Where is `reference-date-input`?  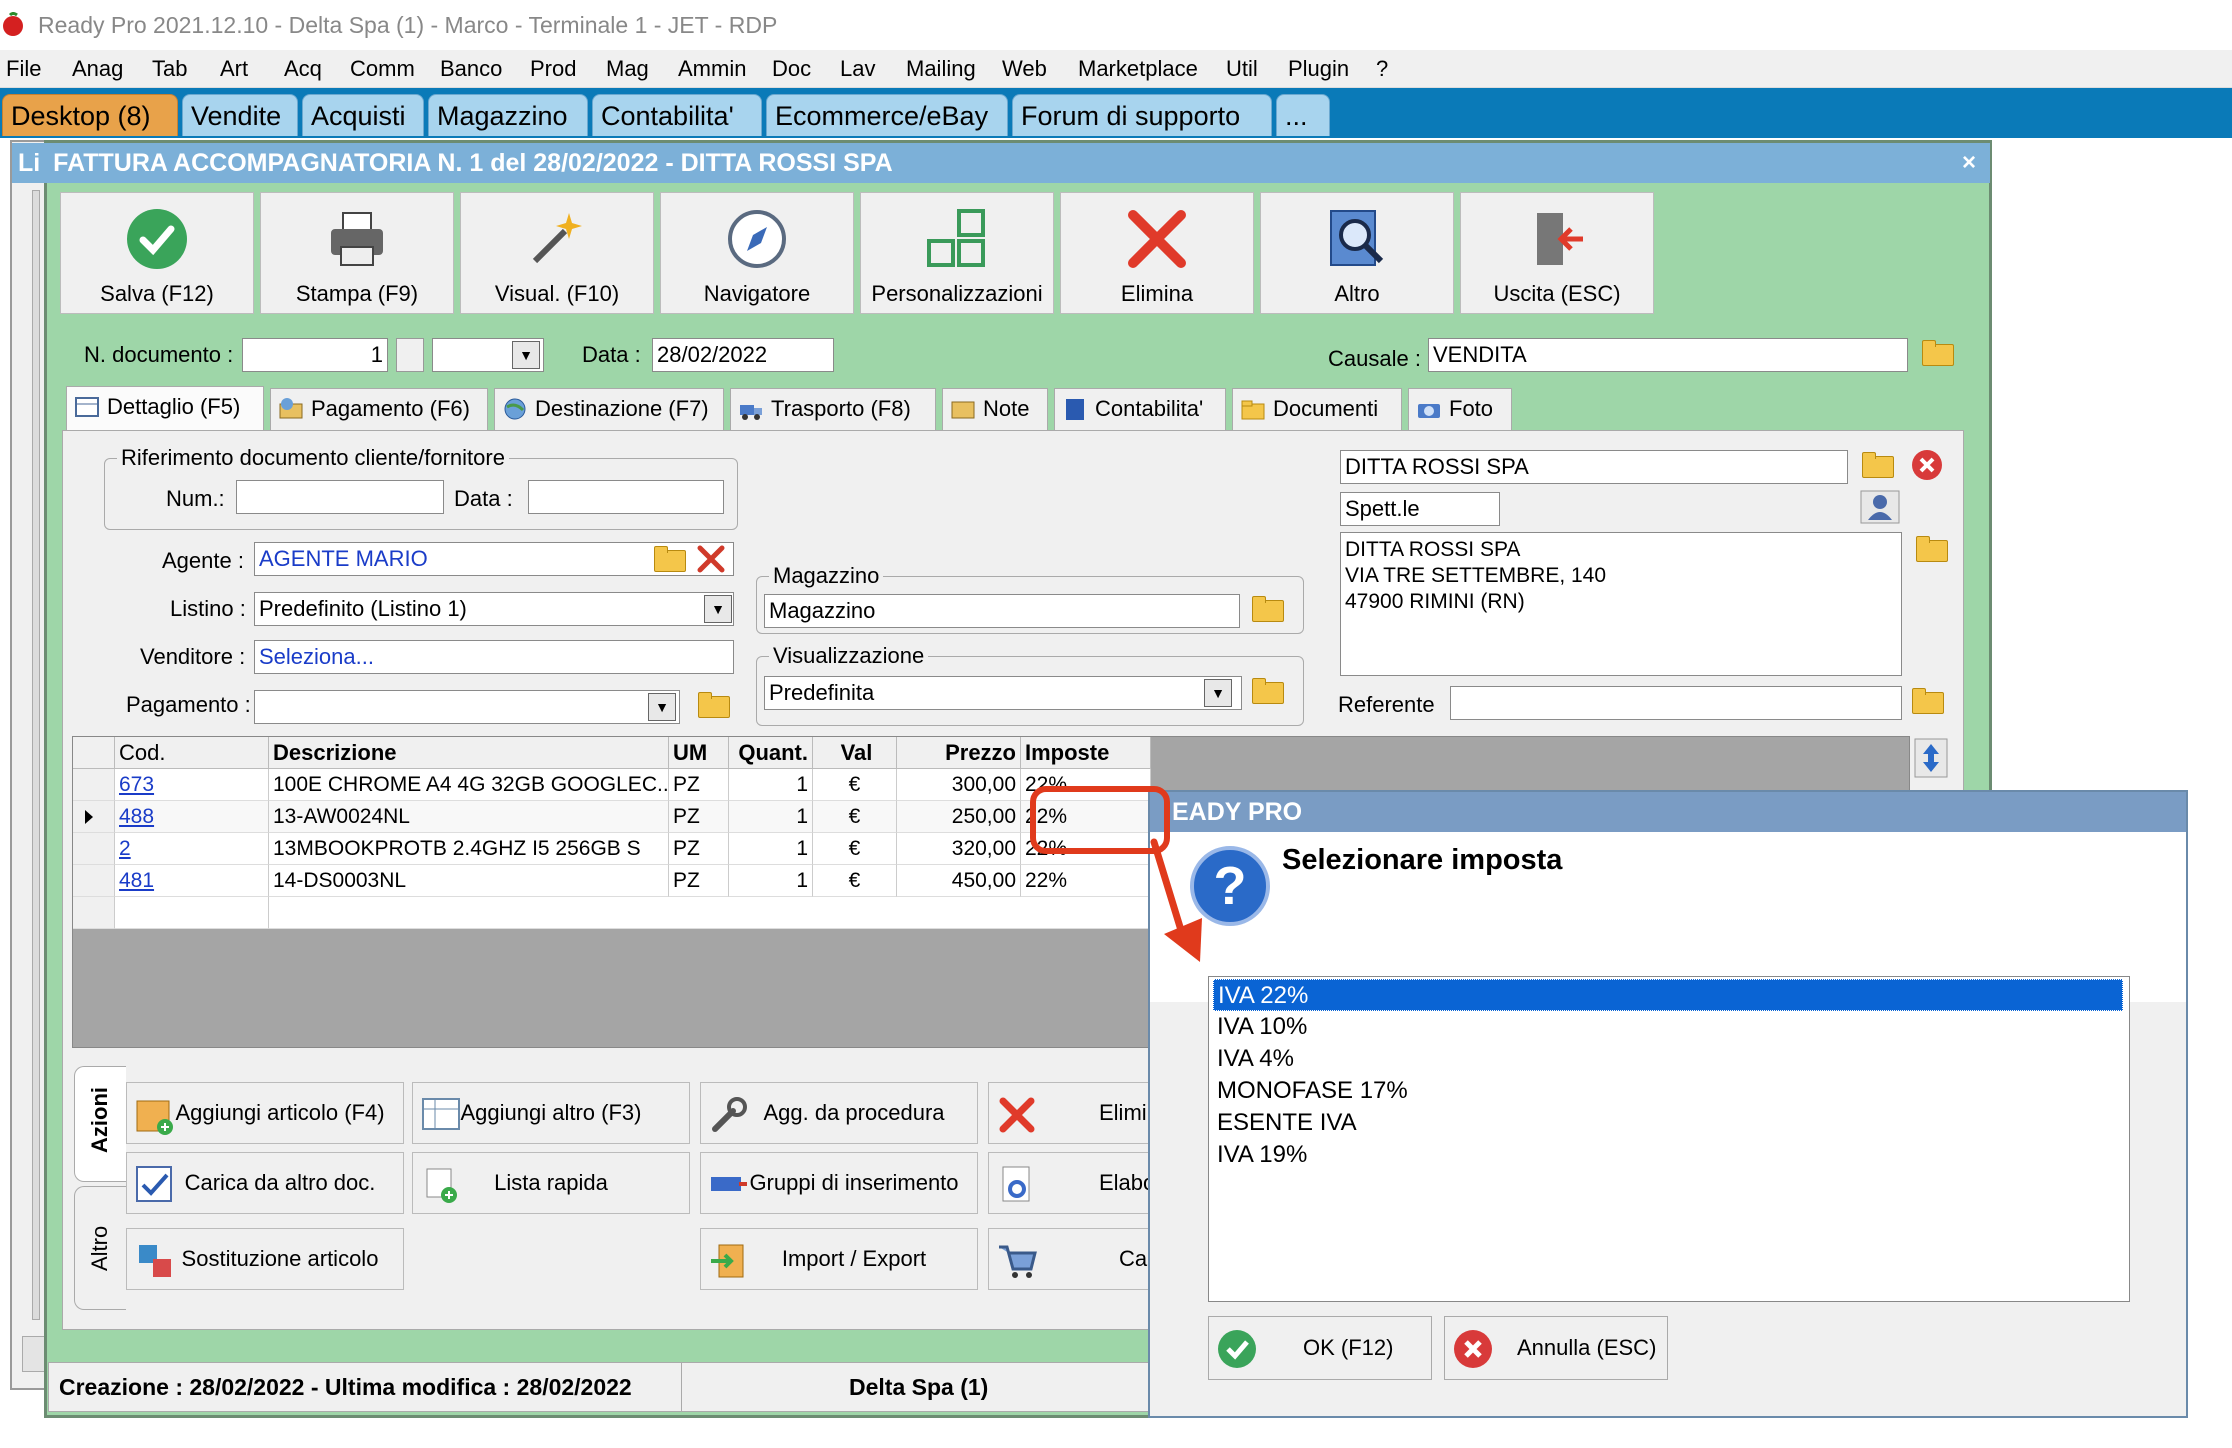
reference-date-input is located at coordinates (626, 497).